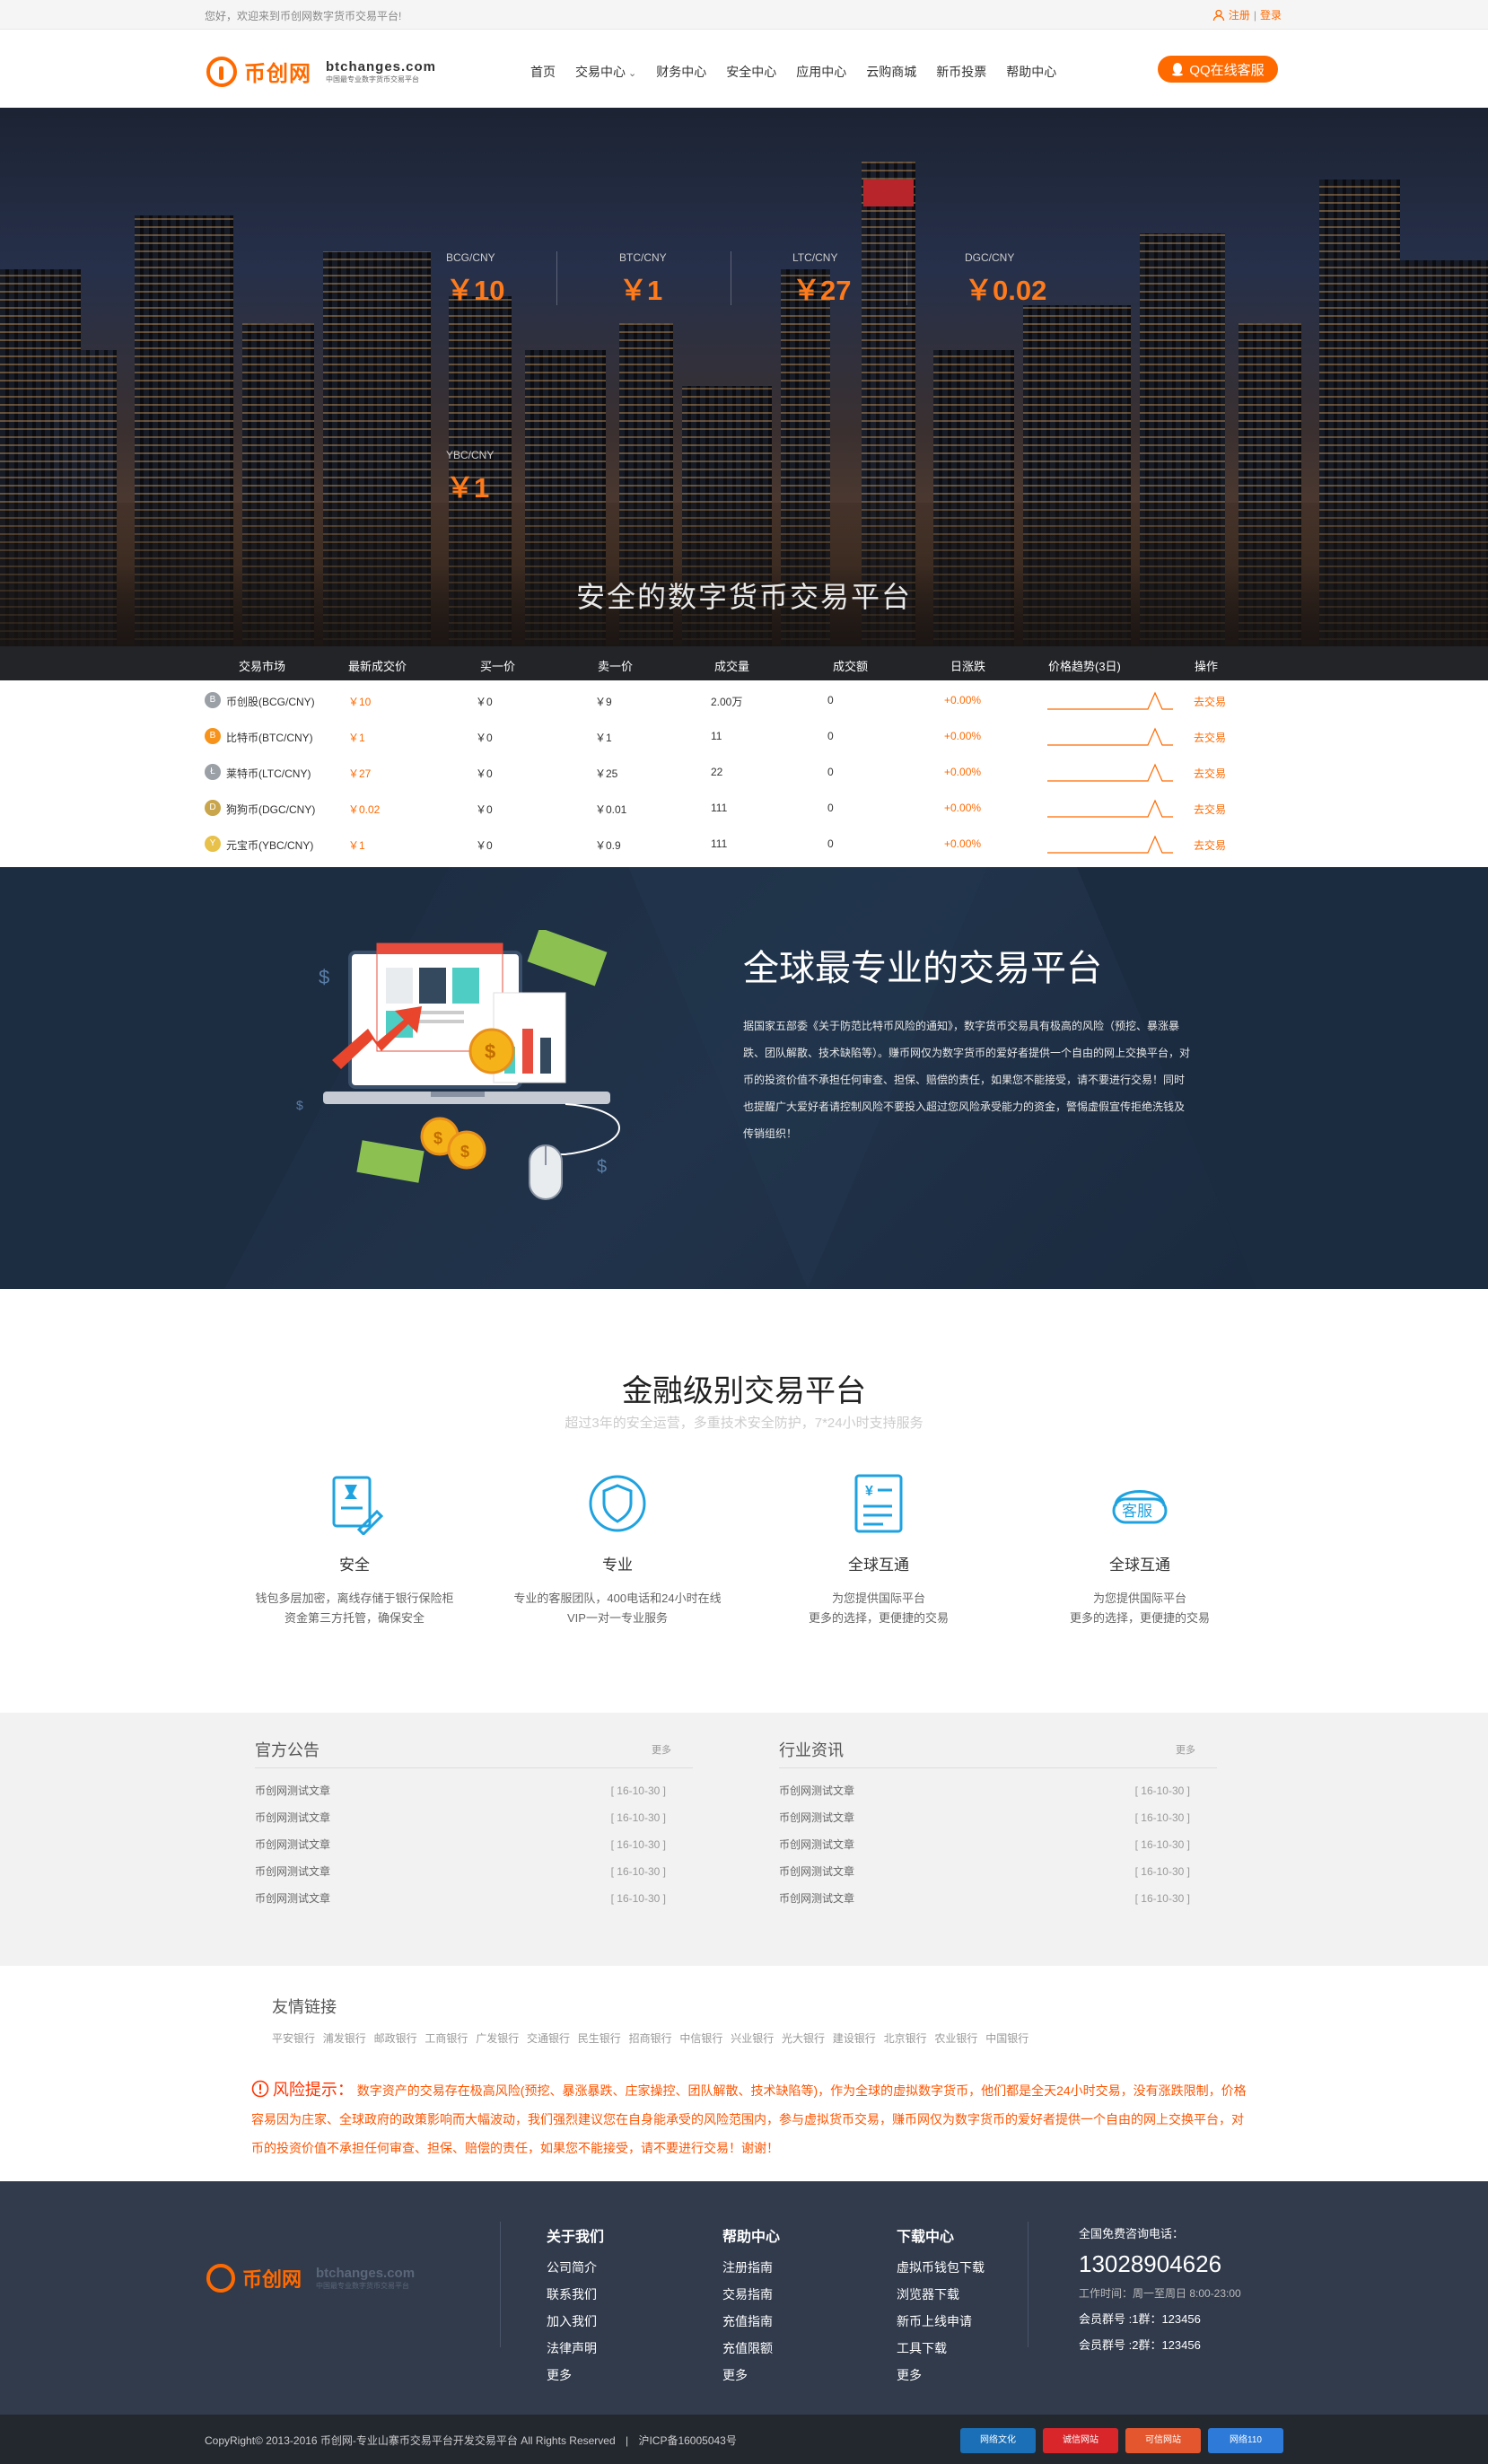  I want to click on trust-badge: 诚信网站, so click(1080, 2441).